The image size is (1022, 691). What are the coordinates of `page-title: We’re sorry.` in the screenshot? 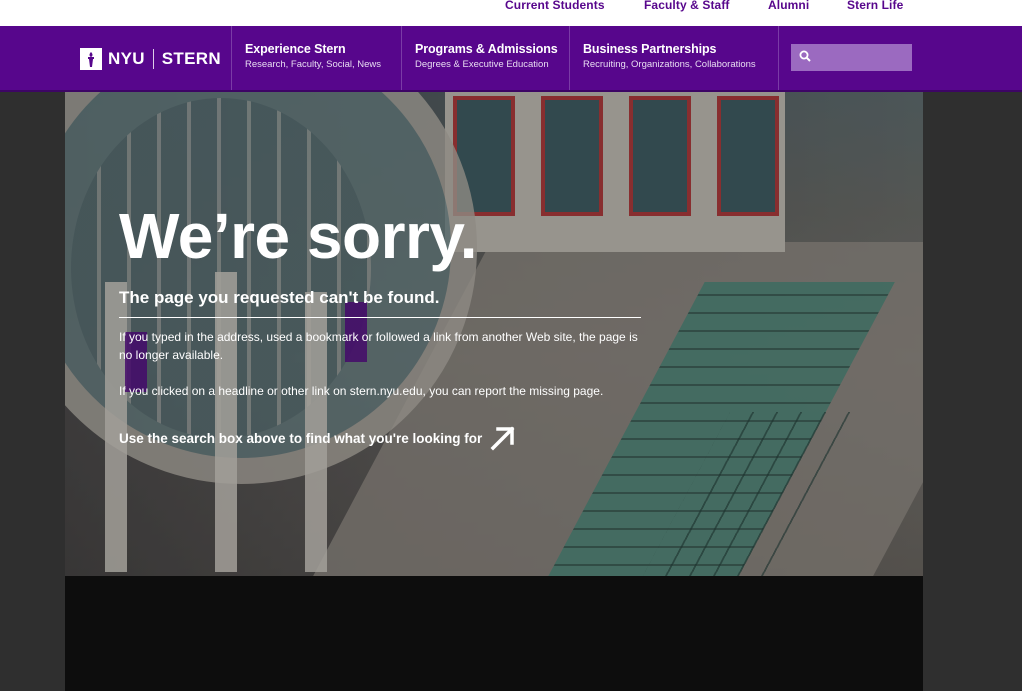 It's located at (298, 236).